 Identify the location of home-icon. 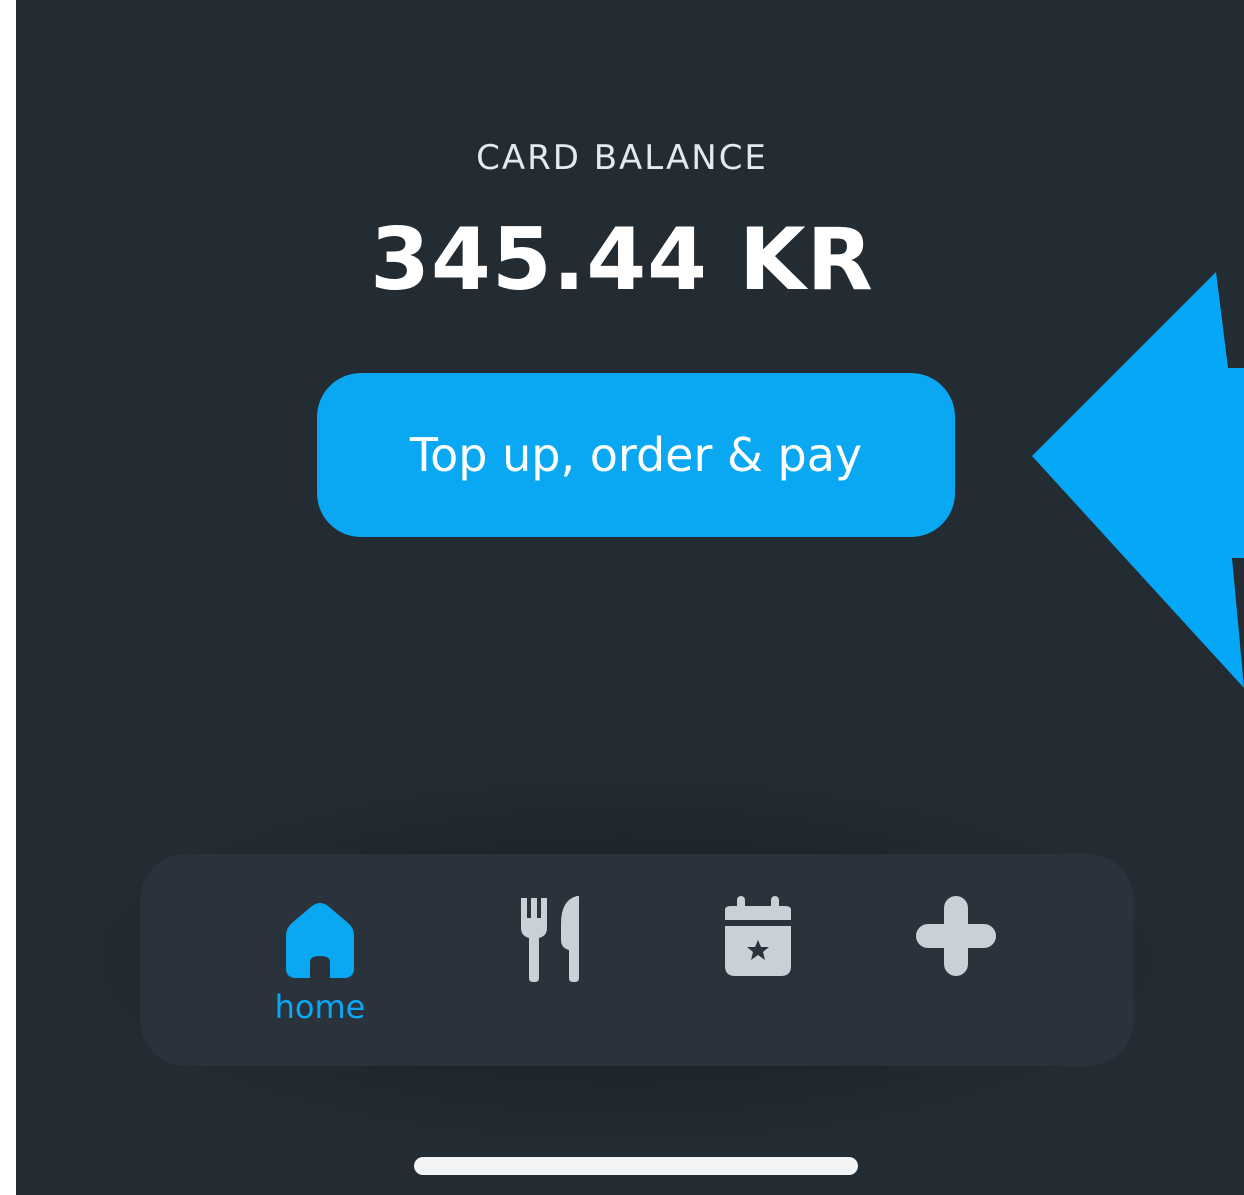
(320, 940).